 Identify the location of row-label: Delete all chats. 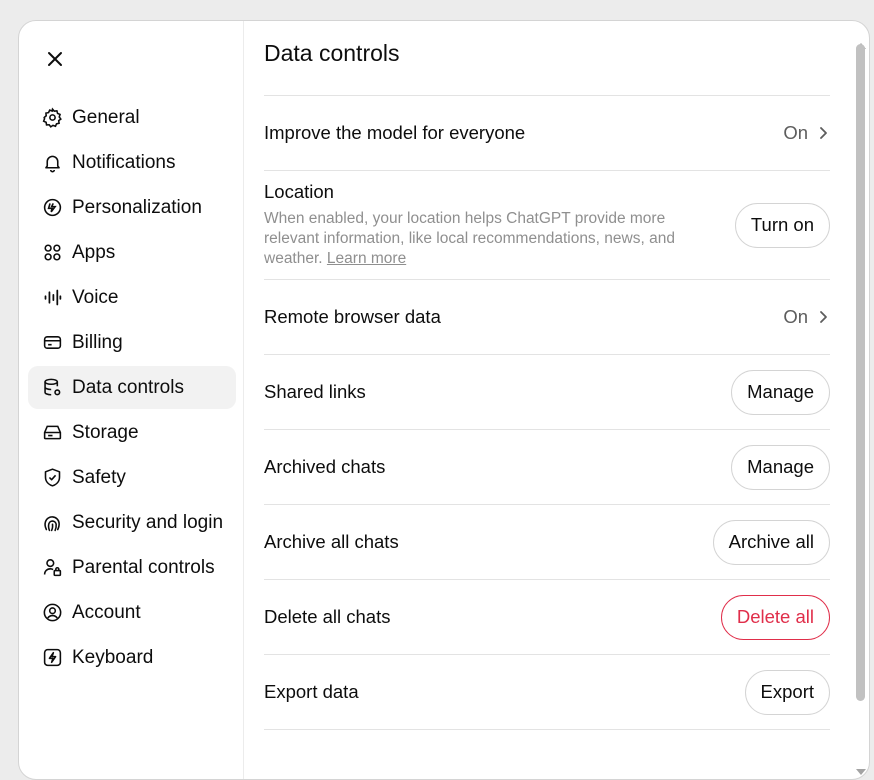
(327, 616).